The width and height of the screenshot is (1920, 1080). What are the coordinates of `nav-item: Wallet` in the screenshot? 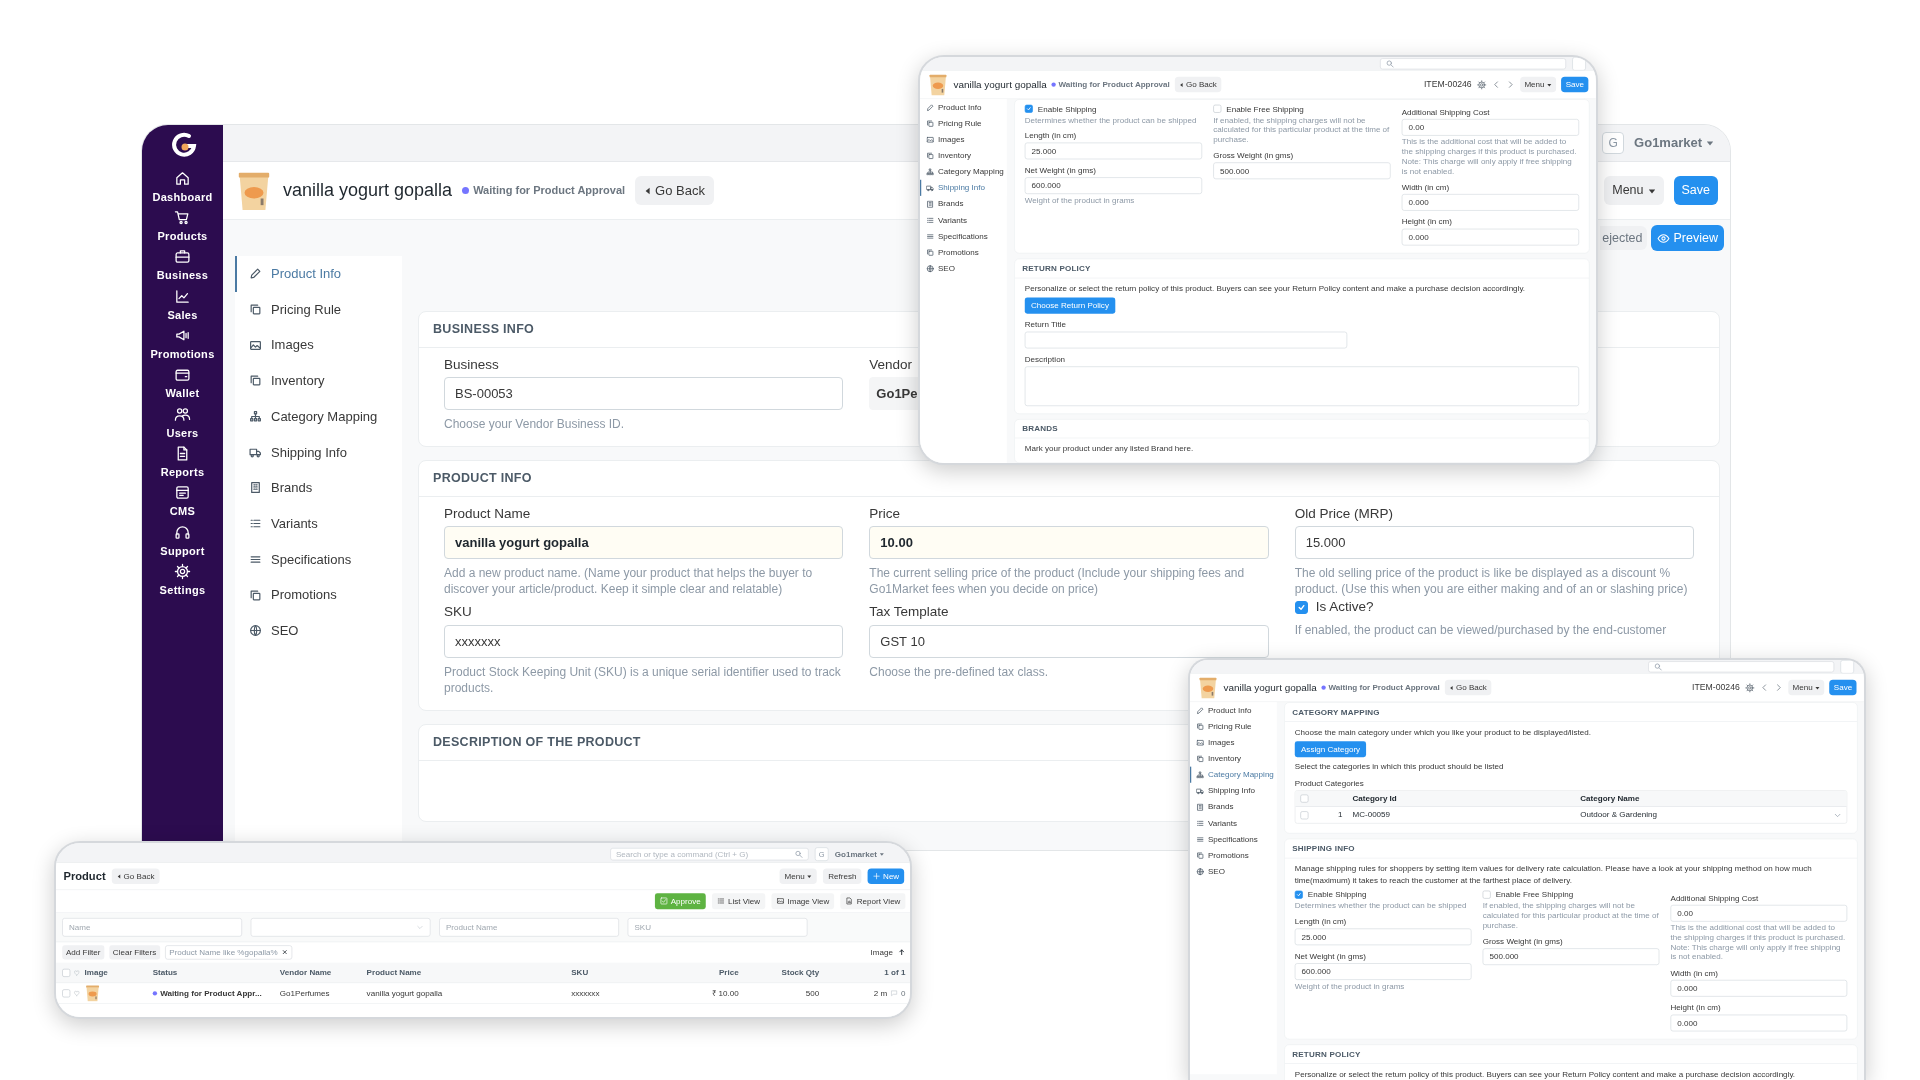 It's located at (182, 384).